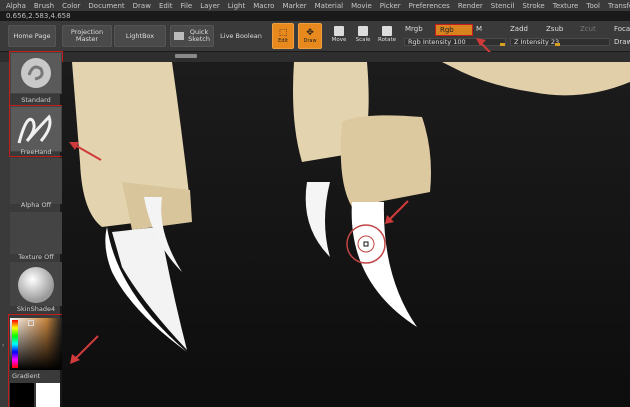 The width and height of the screenshot is (630, 407). I want to click on menu-item-tool: Tool, so click(593, 6).